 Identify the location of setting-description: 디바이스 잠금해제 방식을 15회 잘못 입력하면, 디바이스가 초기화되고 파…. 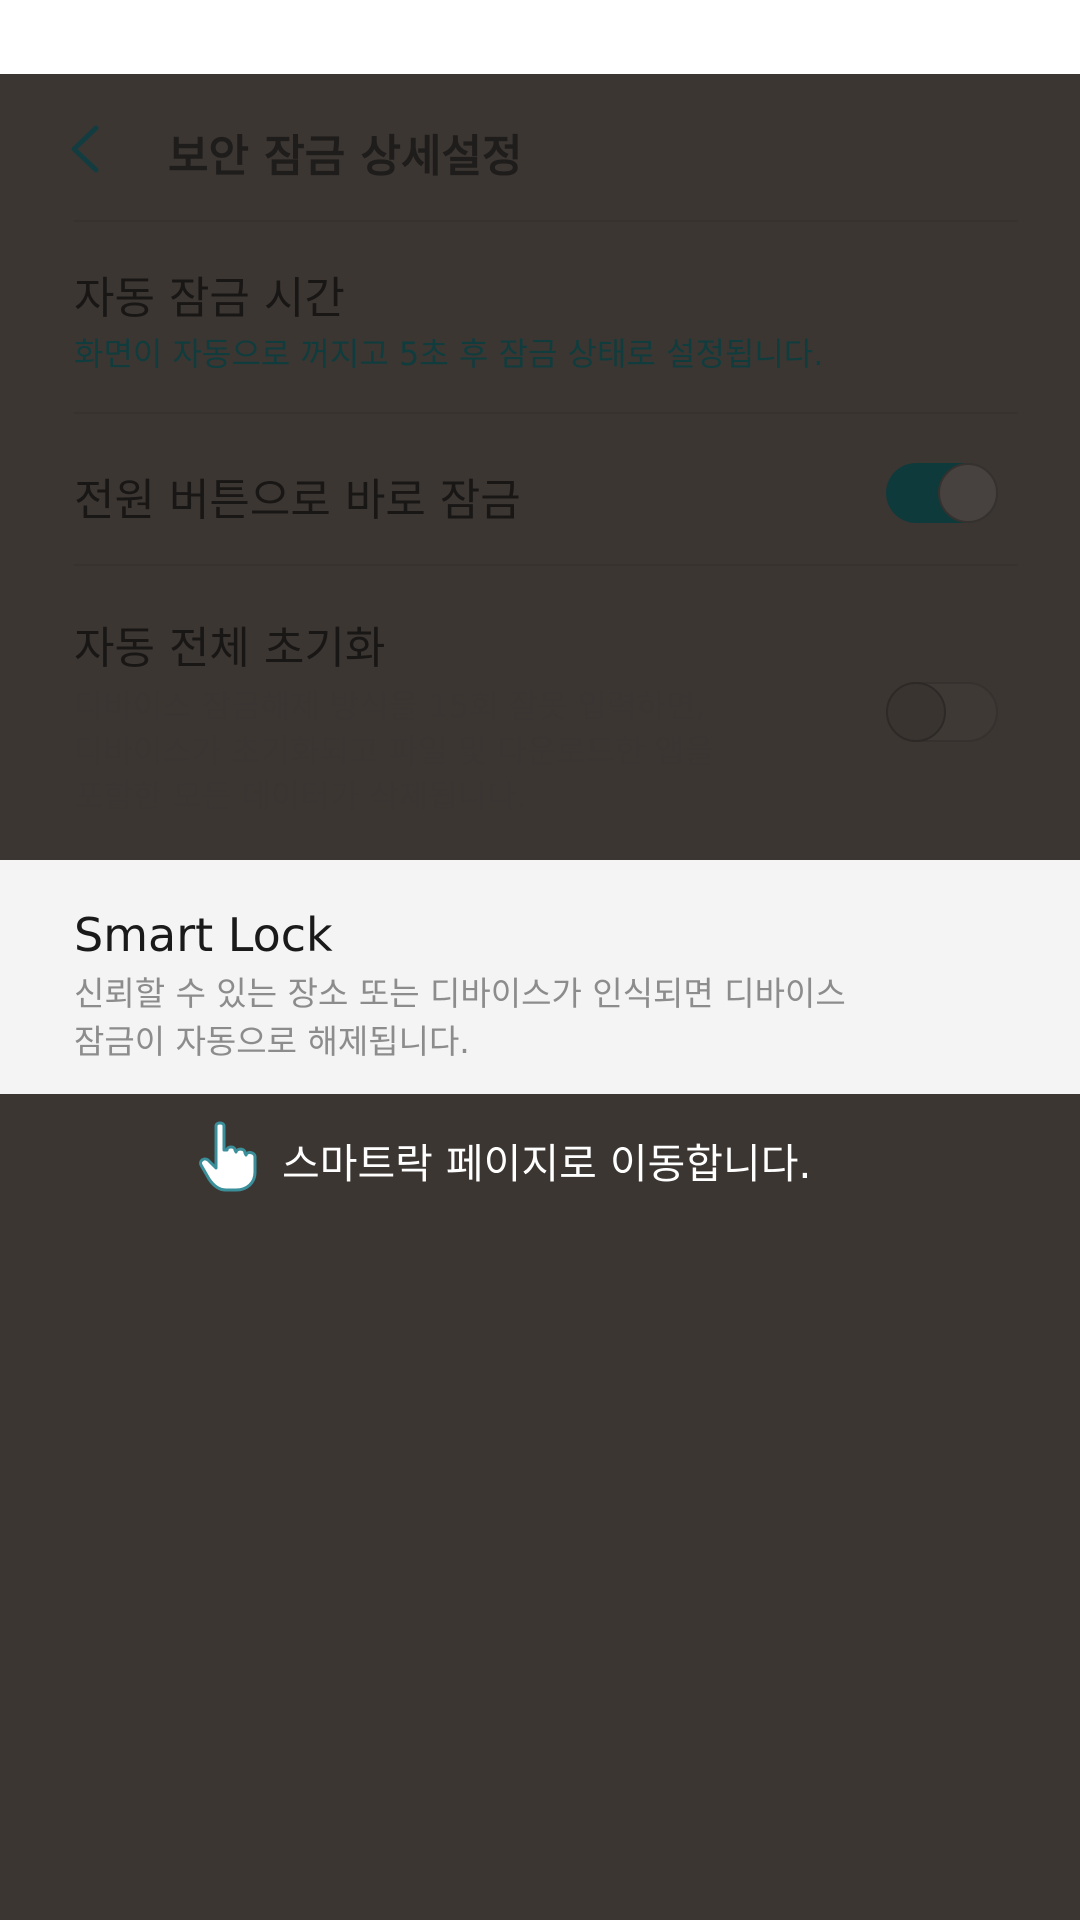
(394, 751).